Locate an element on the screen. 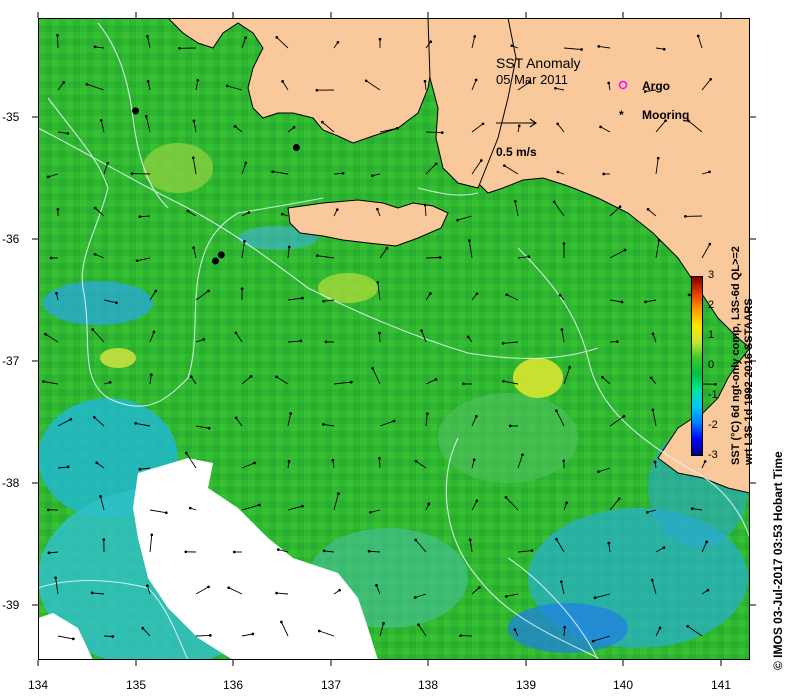 Image resolution: width=791 pixels, height=700 pixels. x-tick-label: 134 is located at coordinates (38, 685).